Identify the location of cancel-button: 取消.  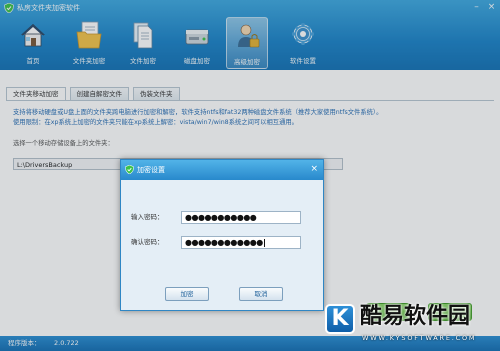
(261, 294).